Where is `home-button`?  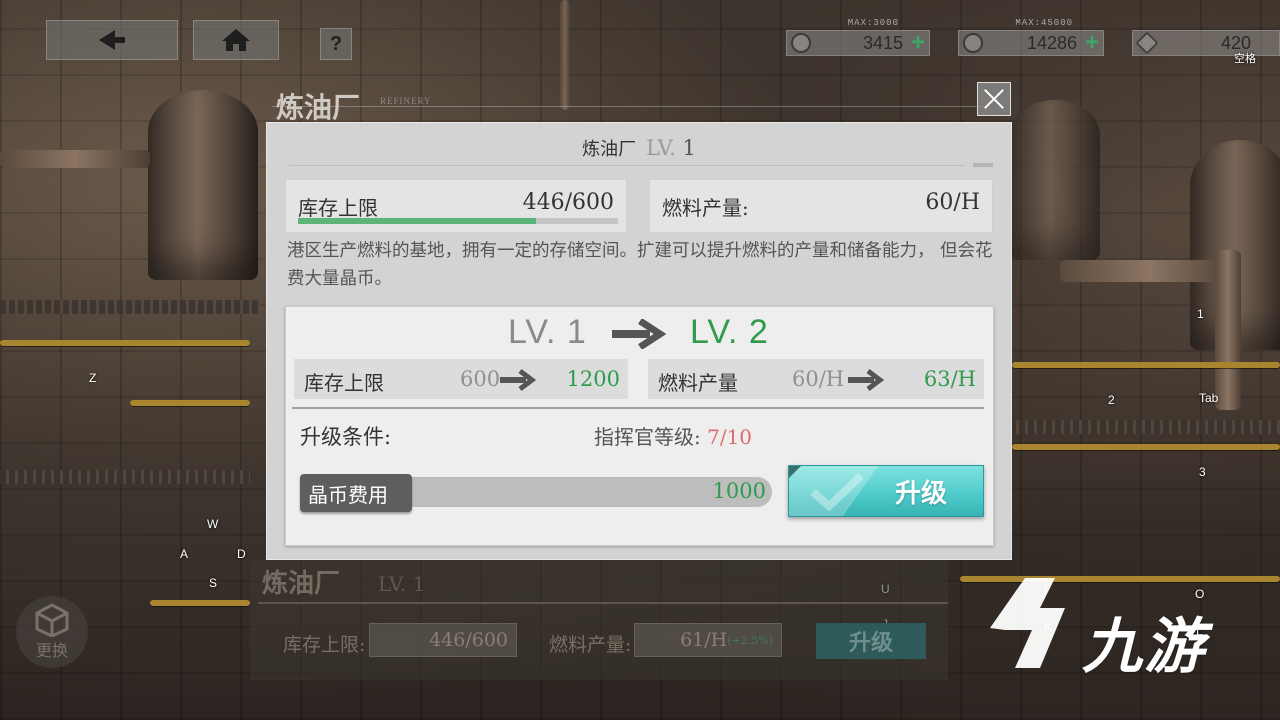 home-button is located at coordinates (236, 40).